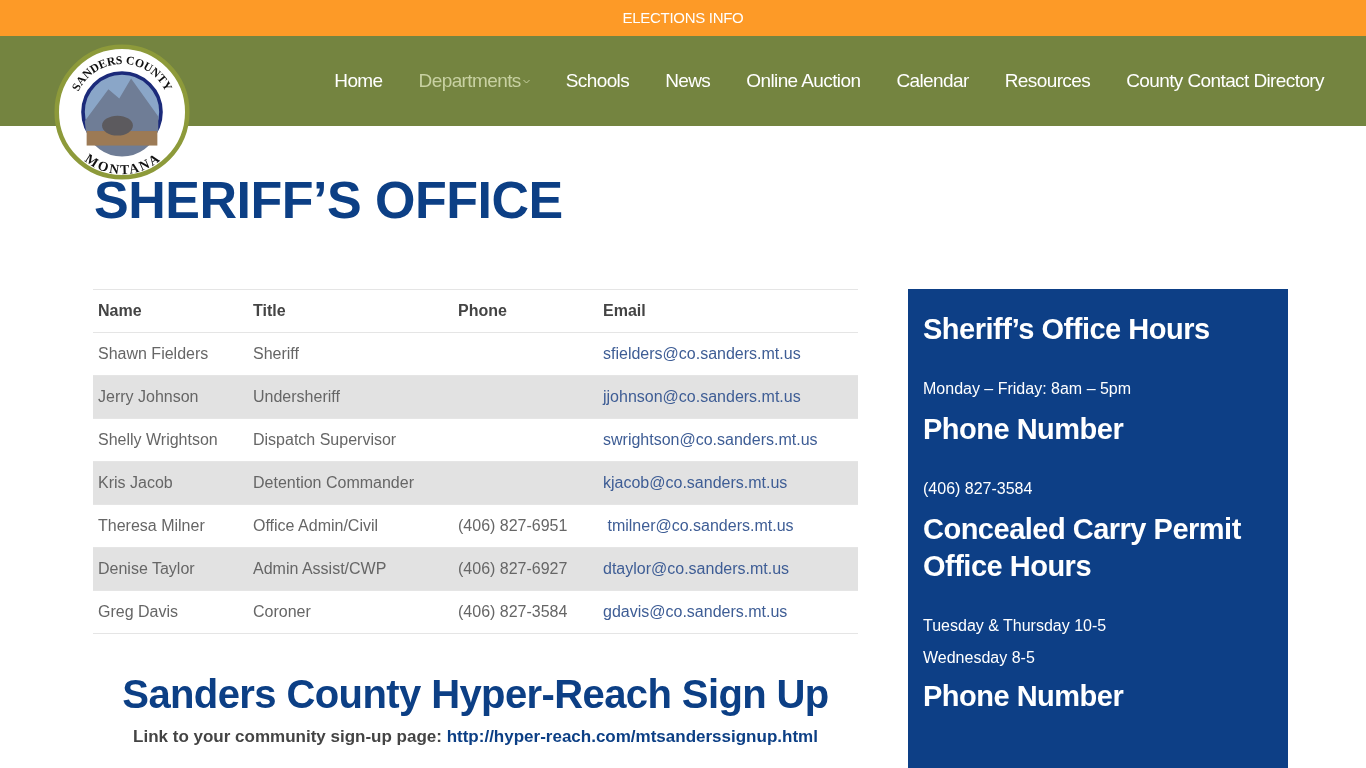 The width and height of the screenshot is (1366, 768). Describe the element at coordinates (513, 612) in the screenshot. I see `table-cell: (406) 827-3584` at that location.